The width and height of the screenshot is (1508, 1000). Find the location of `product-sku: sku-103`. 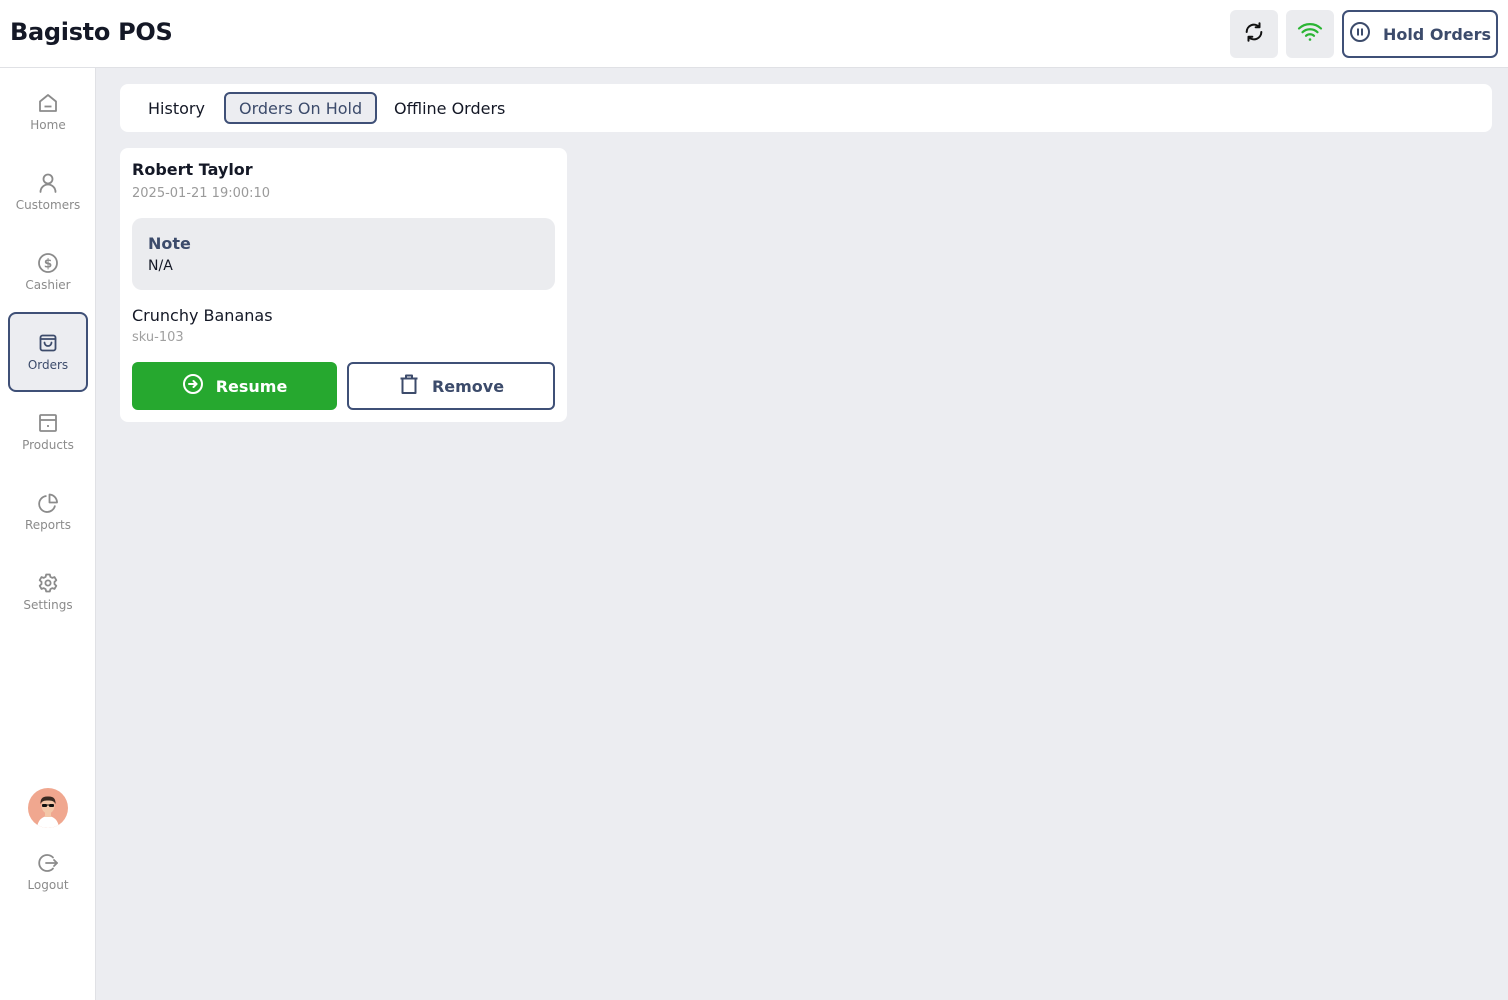

product-sku: sku-103 is located at coordinates (158, 337).